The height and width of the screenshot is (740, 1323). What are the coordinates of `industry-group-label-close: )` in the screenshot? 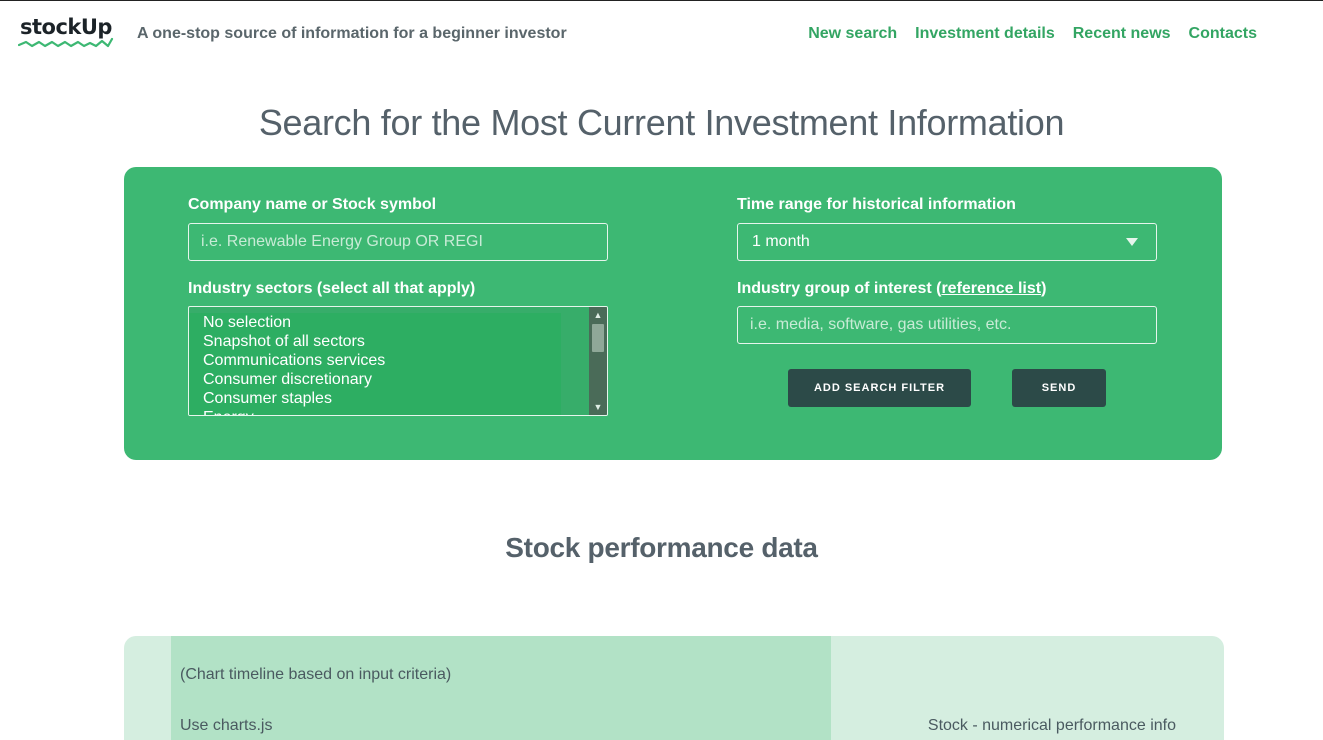 It's located at (1044, 288).